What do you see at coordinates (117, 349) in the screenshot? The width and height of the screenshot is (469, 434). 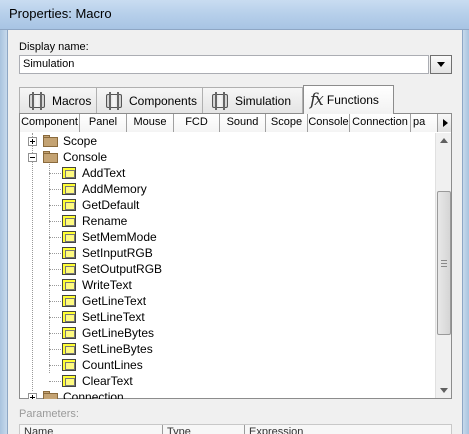 I see `tree-node-label: SetLineBytes` at bounding box center [117, 349].